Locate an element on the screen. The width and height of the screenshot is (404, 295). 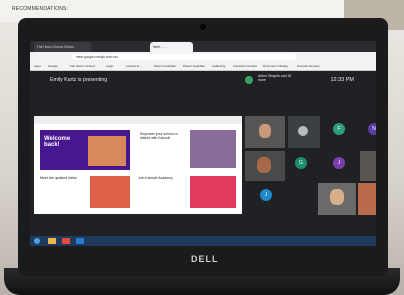
participant-photo is located at coordinates (303, 131).